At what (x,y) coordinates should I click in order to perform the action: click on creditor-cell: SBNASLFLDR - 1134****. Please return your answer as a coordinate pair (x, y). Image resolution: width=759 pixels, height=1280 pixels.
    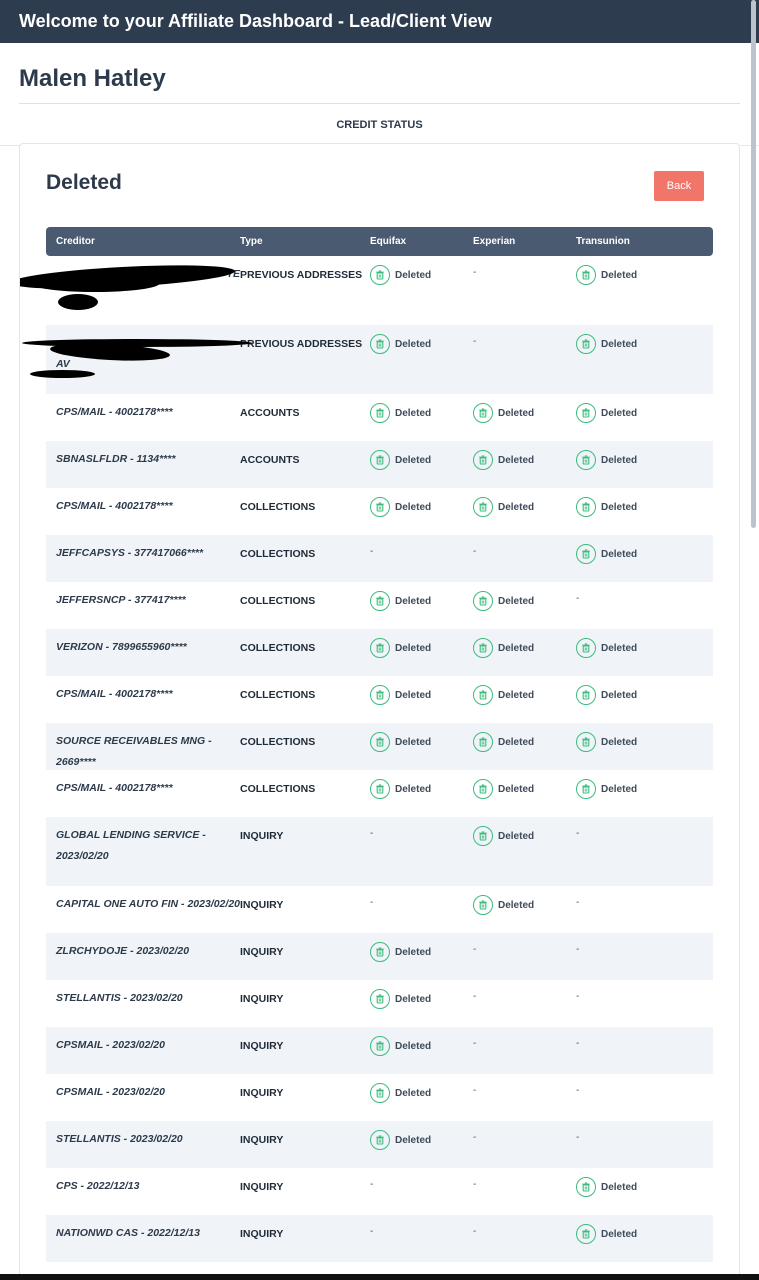
    Looking at the image, I should click on (143, 455).